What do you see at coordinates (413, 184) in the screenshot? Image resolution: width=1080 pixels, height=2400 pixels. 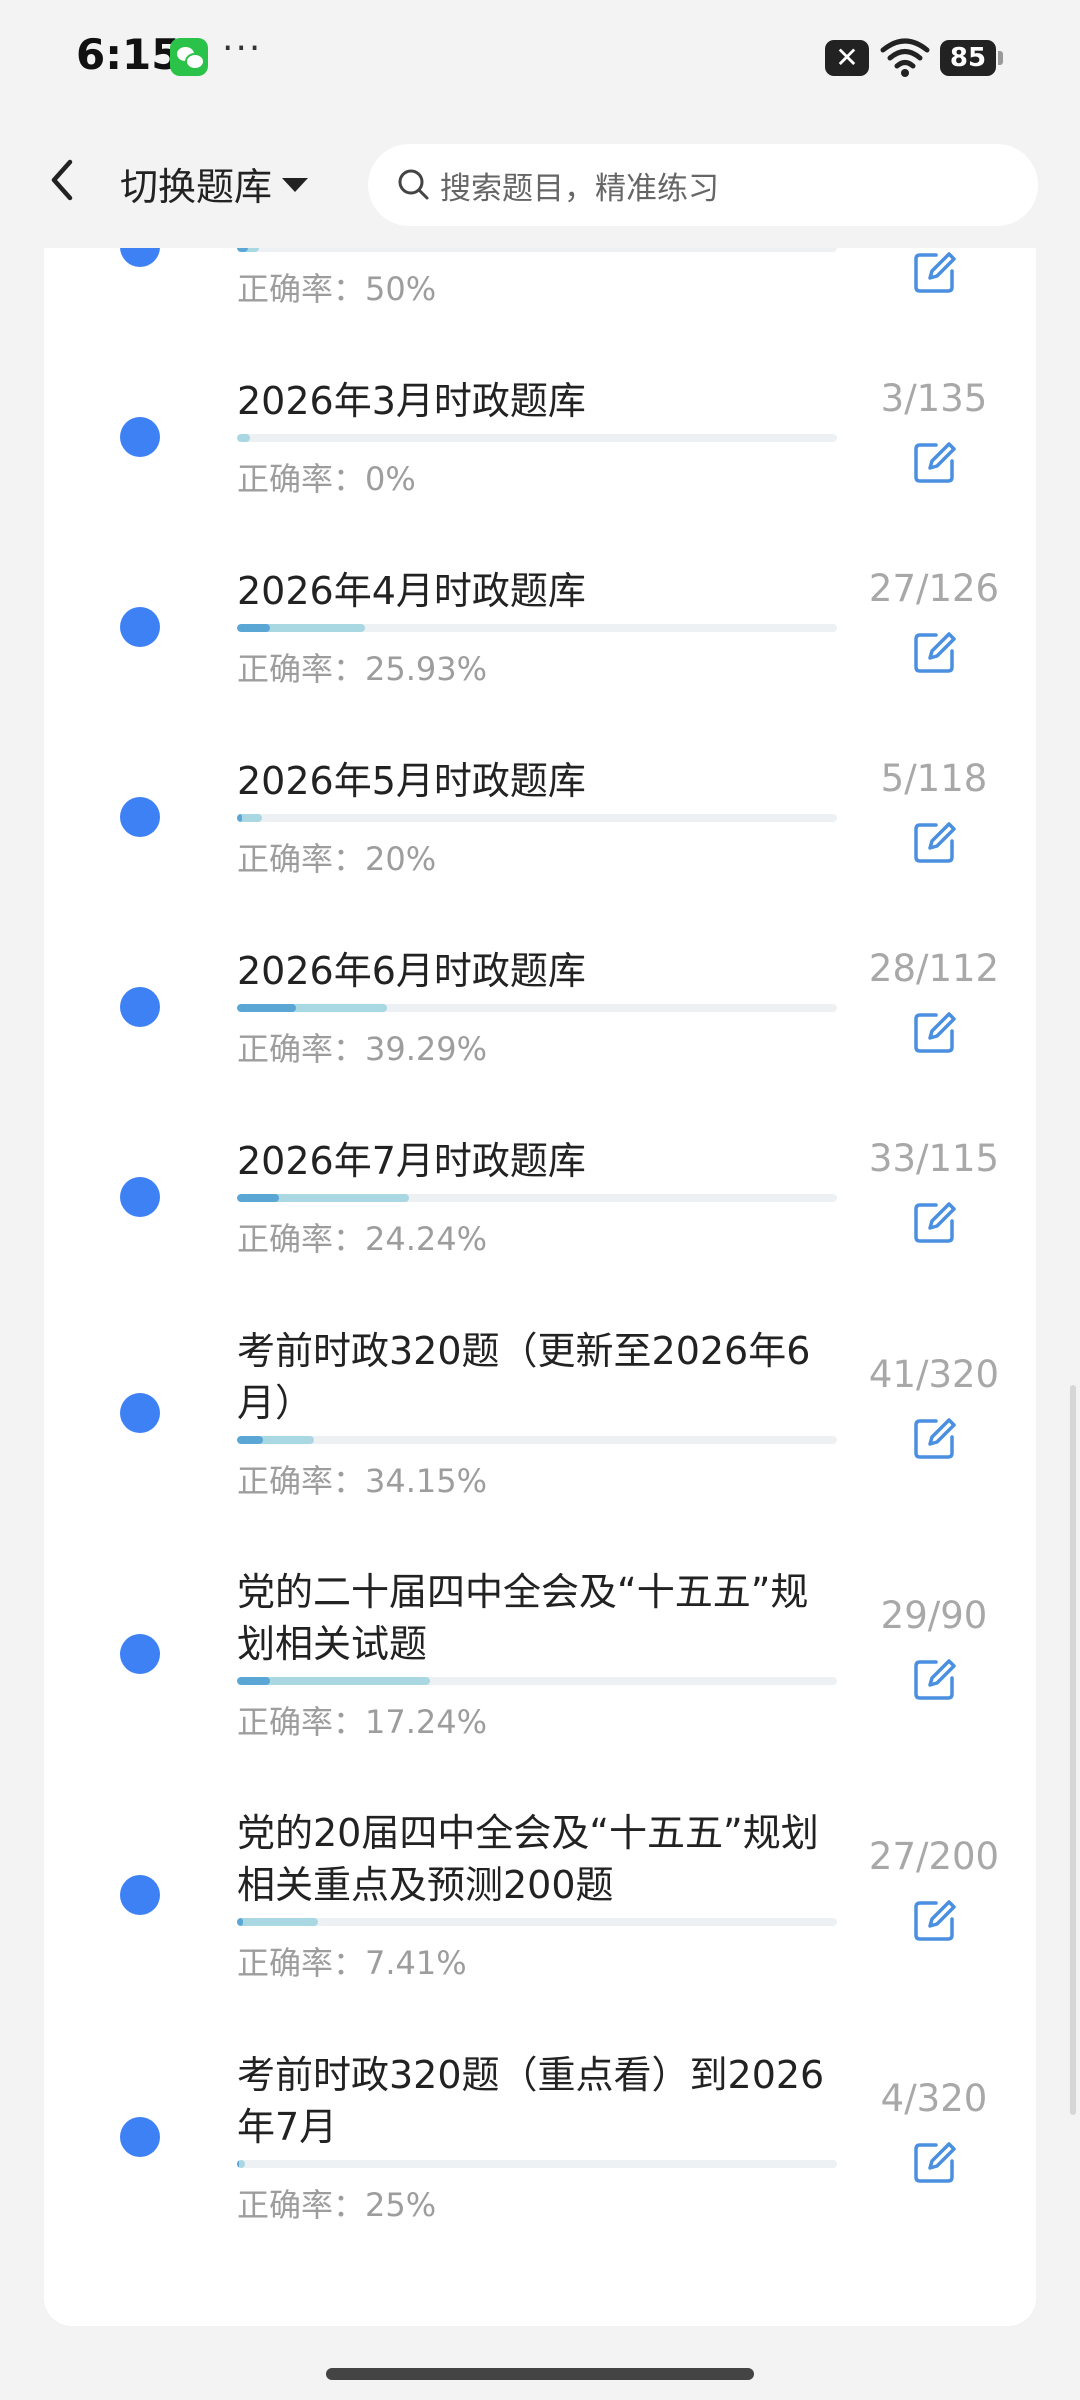 I see `search-icon` at bounding box center [413, 184].